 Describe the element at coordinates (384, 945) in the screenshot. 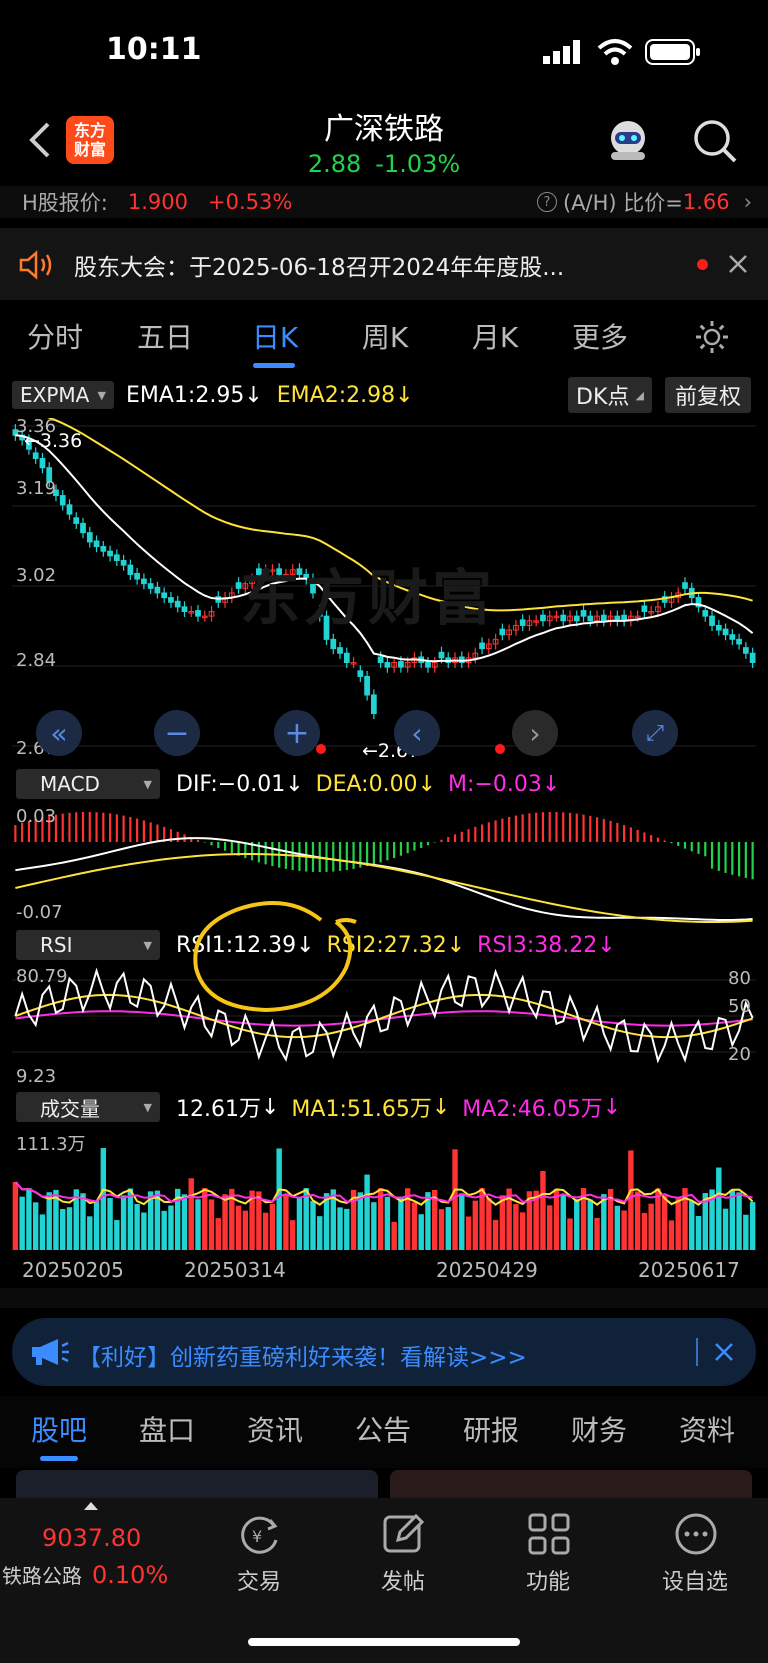

I see `rsi-indicator-row: RSI ▼ RSI1:12.39 ↓ RSI2:27.32 ↓ RSI3:38.22 ↓` at that location.